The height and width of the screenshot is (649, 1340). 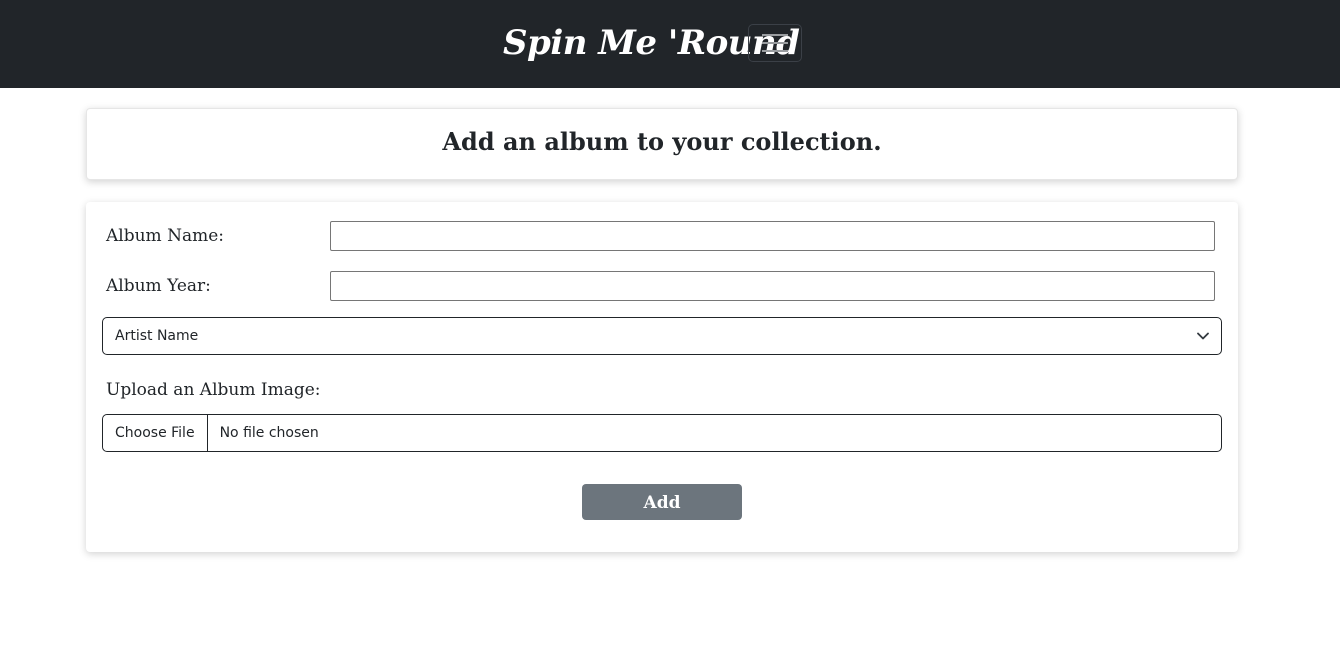 What do you see at coordinates (269, 433) in the screenshot?
I see `file-status-text: No file chosen` at bounding box center [269, 433].